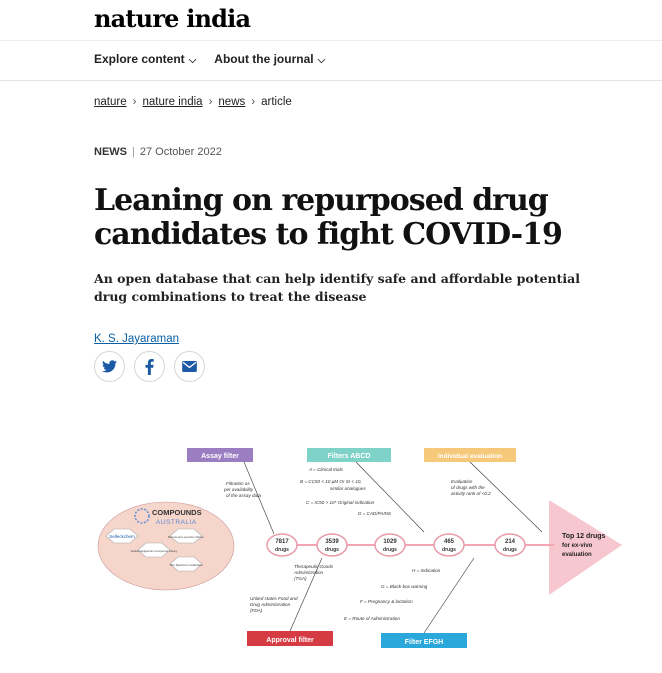 This screenshot has width=662, height=673. Describe the element at coordinates (172, 102) in the screenshot. I see `breadcrumb-link-nature-india: nature india` at that location.